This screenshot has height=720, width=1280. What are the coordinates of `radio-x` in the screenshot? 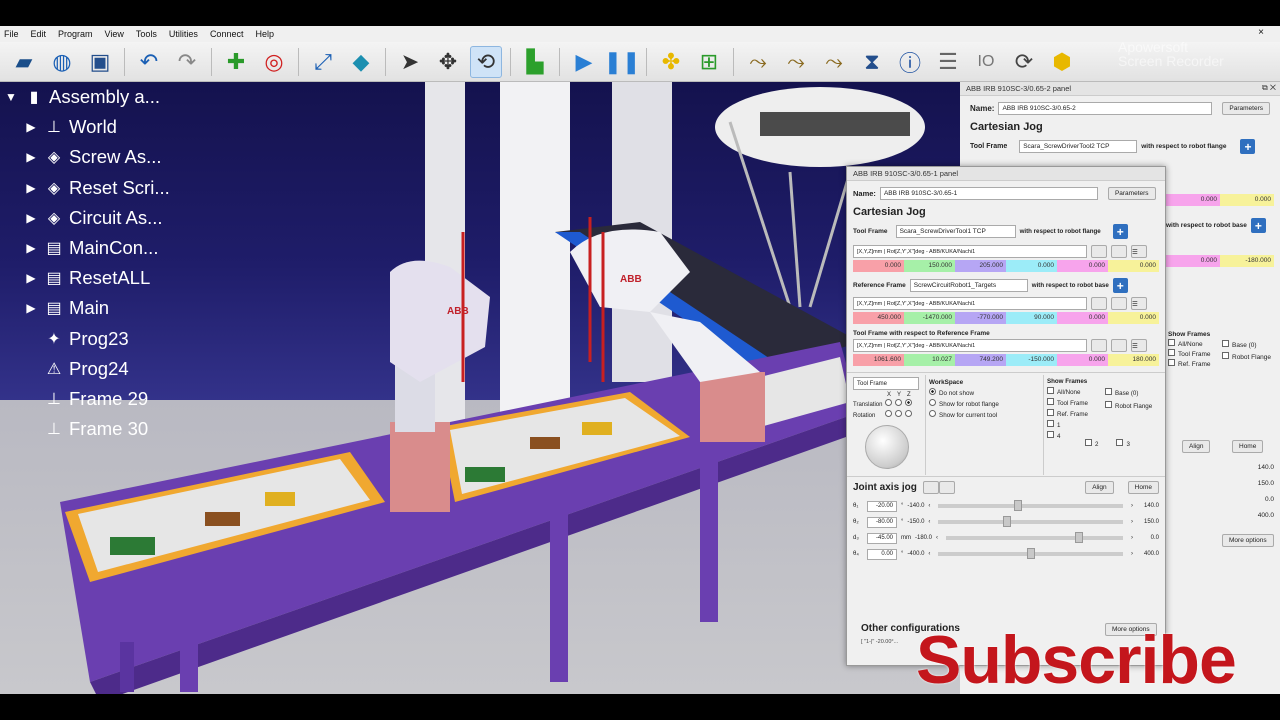 It's located at (888, 402).